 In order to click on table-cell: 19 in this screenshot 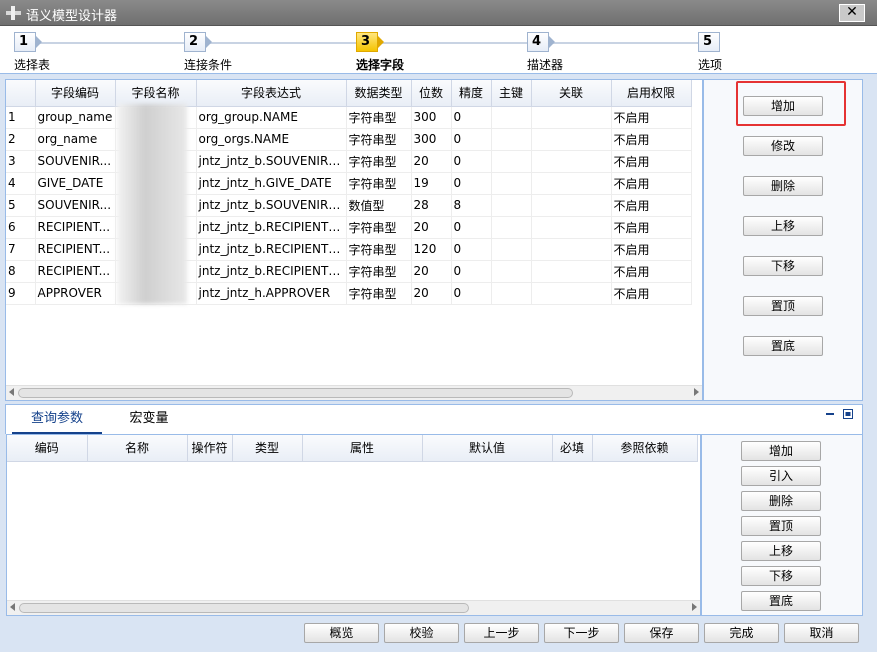, I will do `click(431, 183)`.